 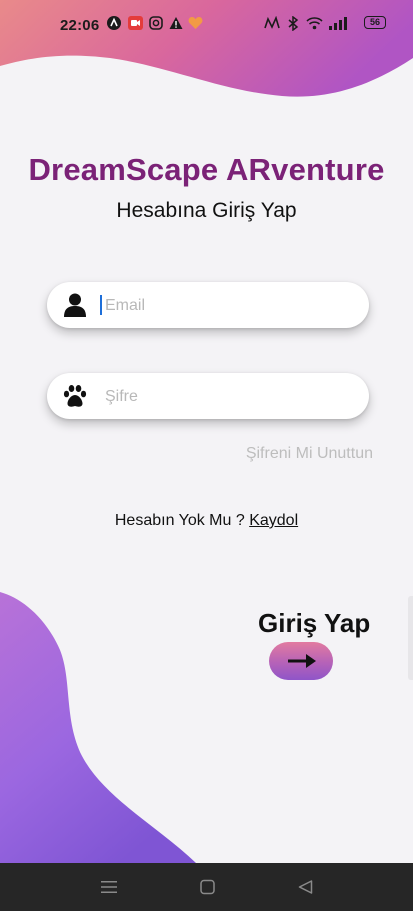 I want to click on email-field, so click(x=208, y=305).